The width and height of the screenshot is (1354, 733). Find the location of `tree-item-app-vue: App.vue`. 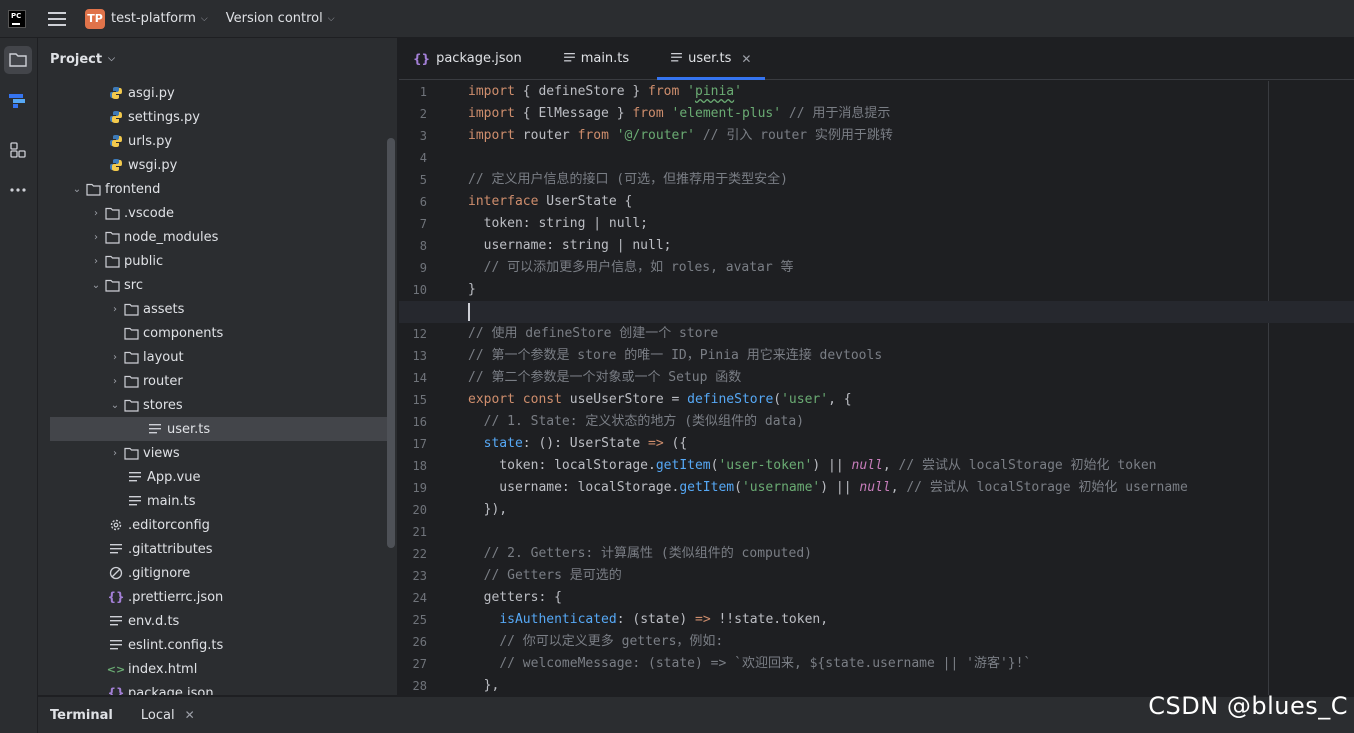

tree-item-app-vue: App.vue is located at coordinates (213, 477).